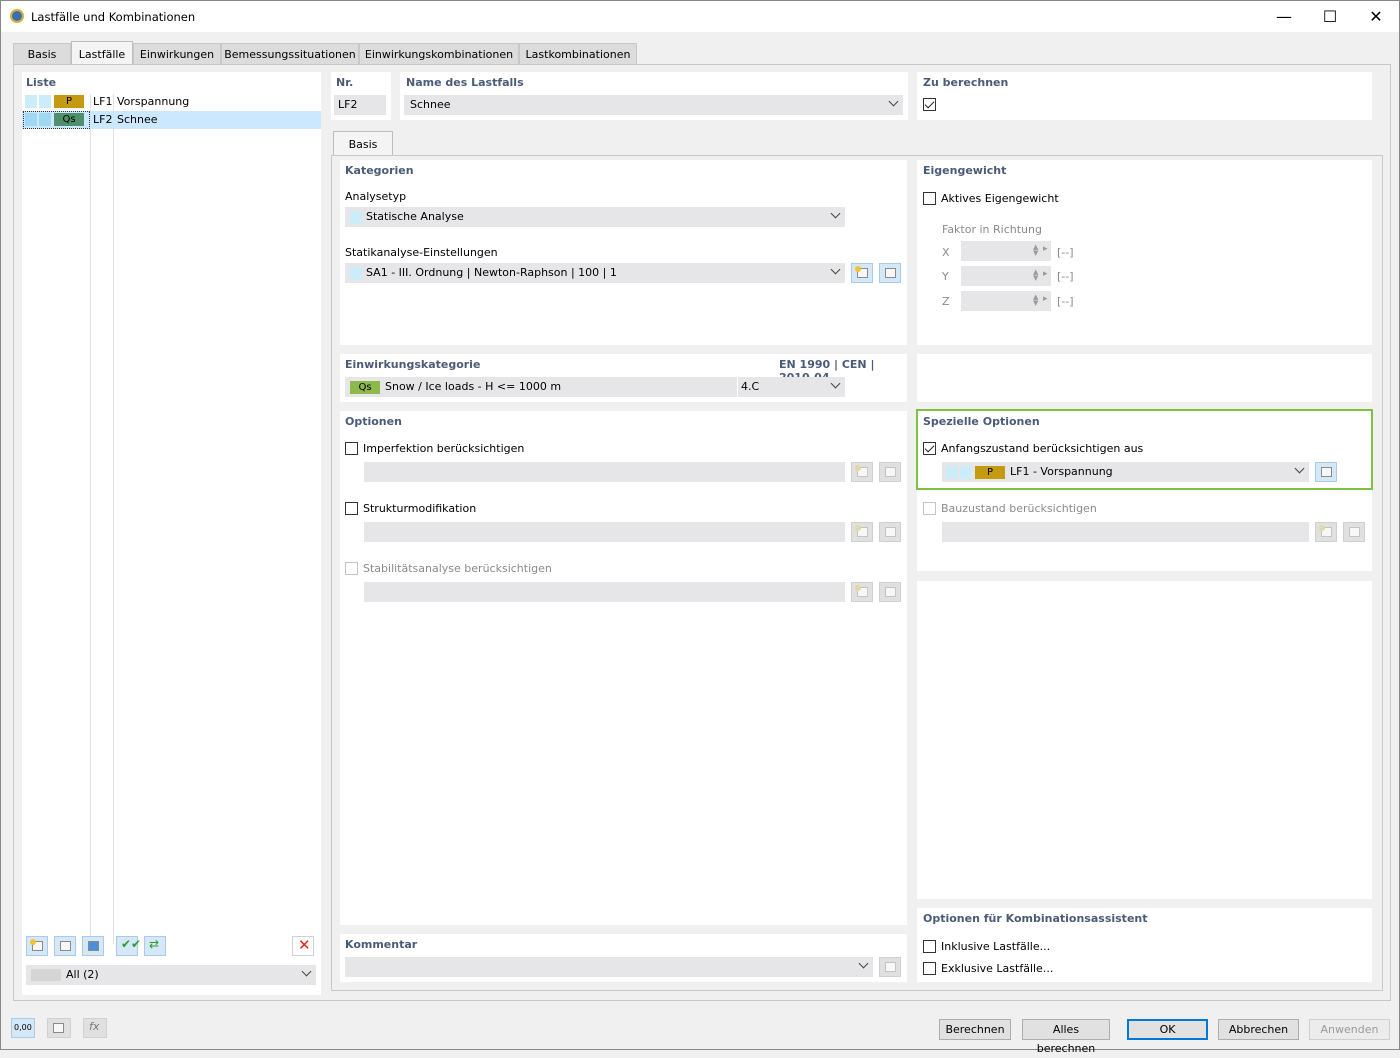  I want to click on eigengewicht-header: Eigengewicht, so click(965, 170).